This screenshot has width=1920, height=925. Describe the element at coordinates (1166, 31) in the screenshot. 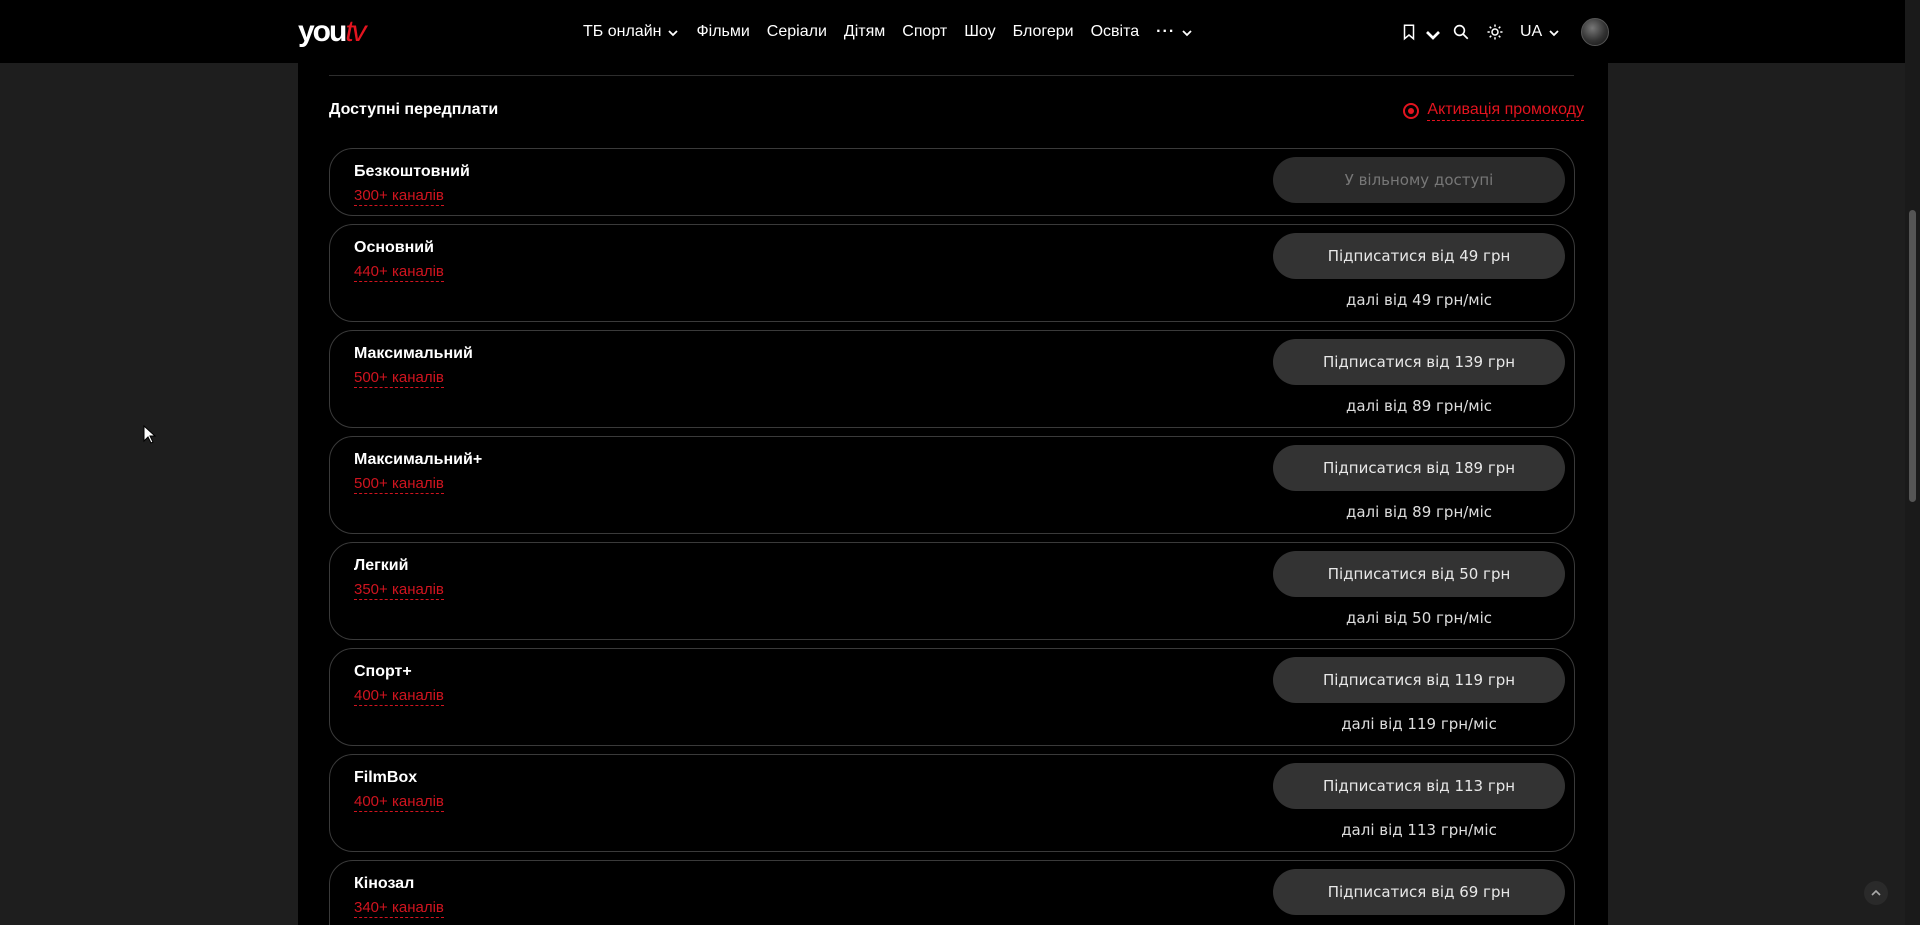

I see `more-dots-icon: ···` at that location.